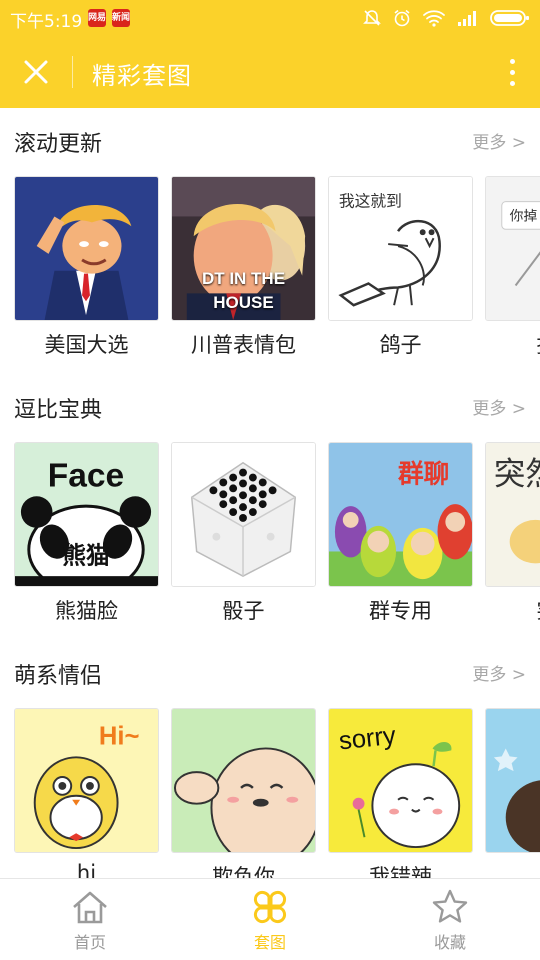 The height and width of the screenshot is (960, 540). Describe the element at coordinates (512, 344) in the screenshot. I see `sticker-label: 掉头` at that location.